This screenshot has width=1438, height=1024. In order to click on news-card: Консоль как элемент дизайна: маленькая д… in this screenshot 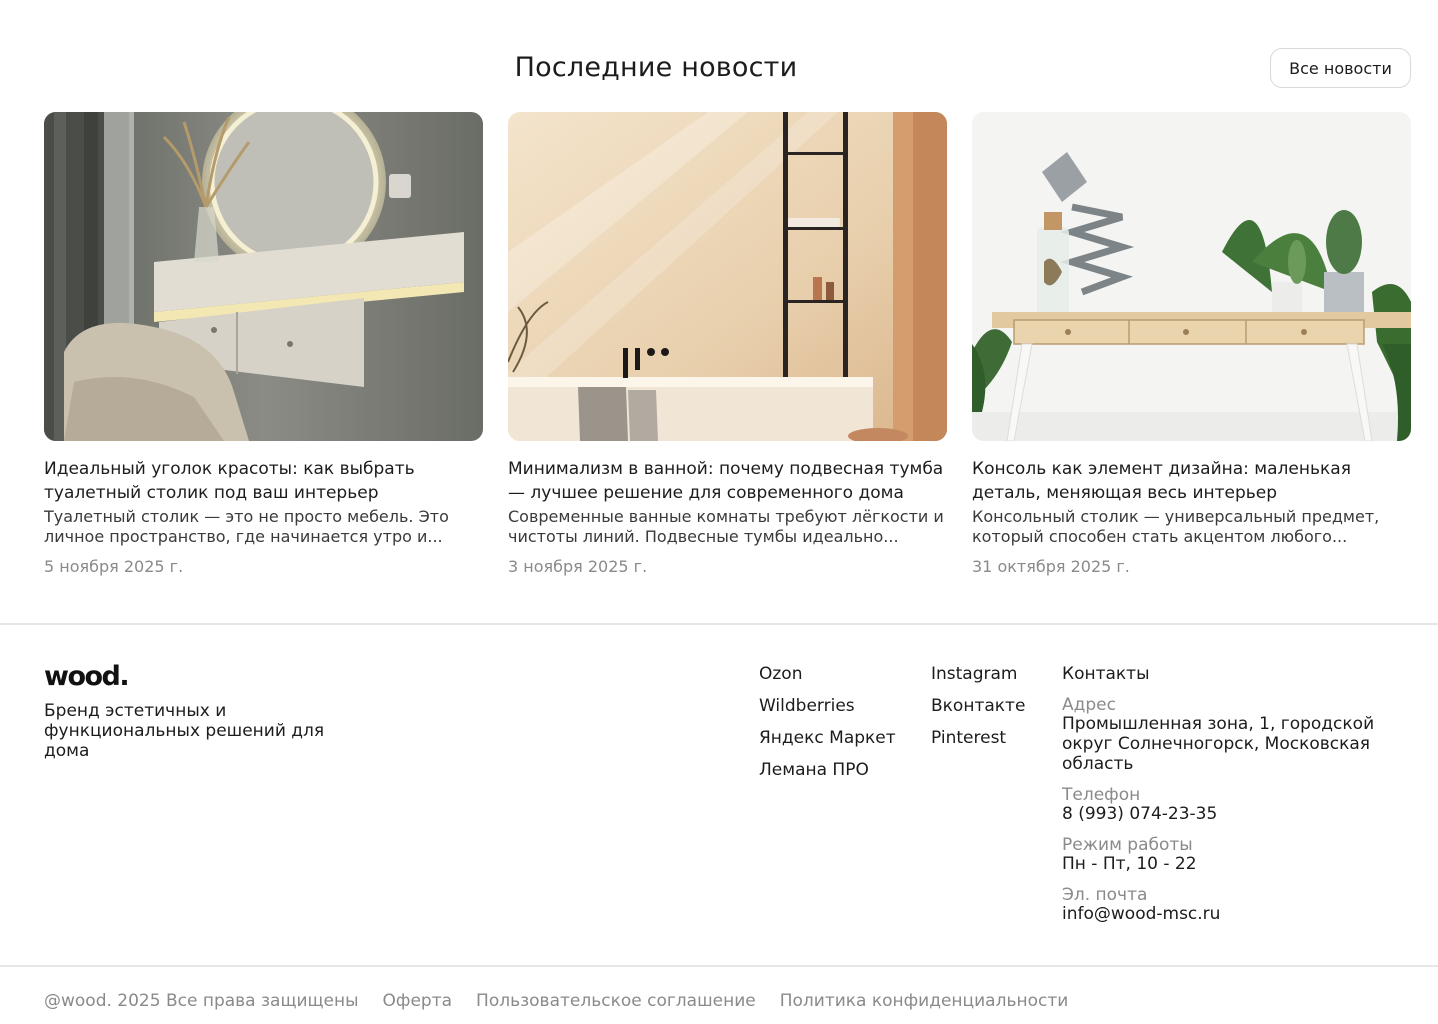, I will do `click(1191, 344)`.